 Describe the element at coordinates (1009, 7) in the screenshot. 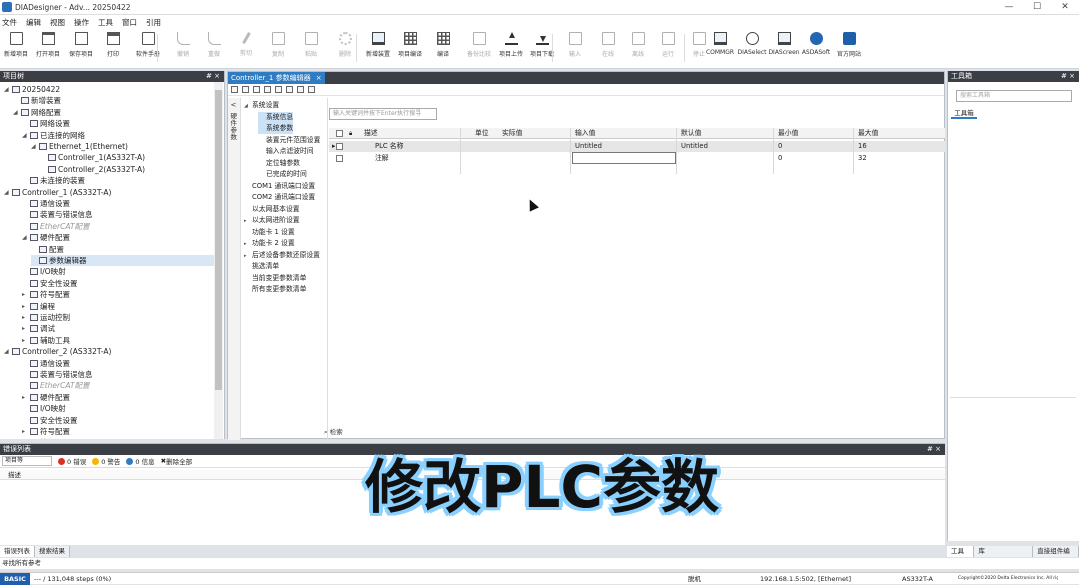

I see `minimize-button: —` at that location.